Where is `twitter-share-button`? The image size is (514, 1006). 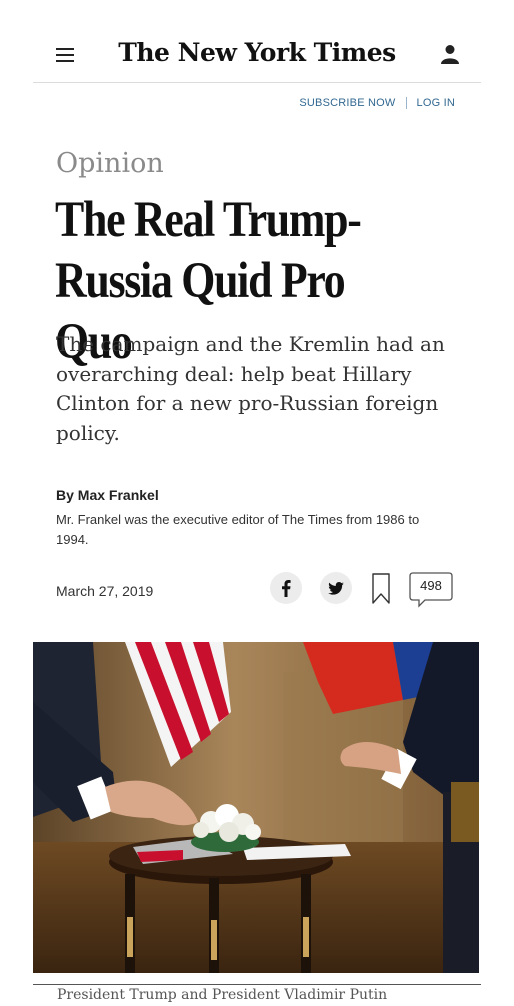 twitter-share-button is located at coordinates (336, 588).